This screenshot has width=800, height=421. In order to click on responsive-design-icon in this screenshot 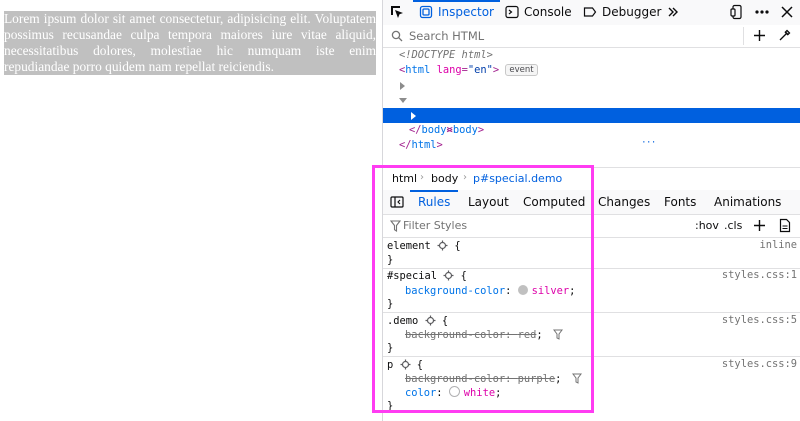, I will do `click(738, 12)`.